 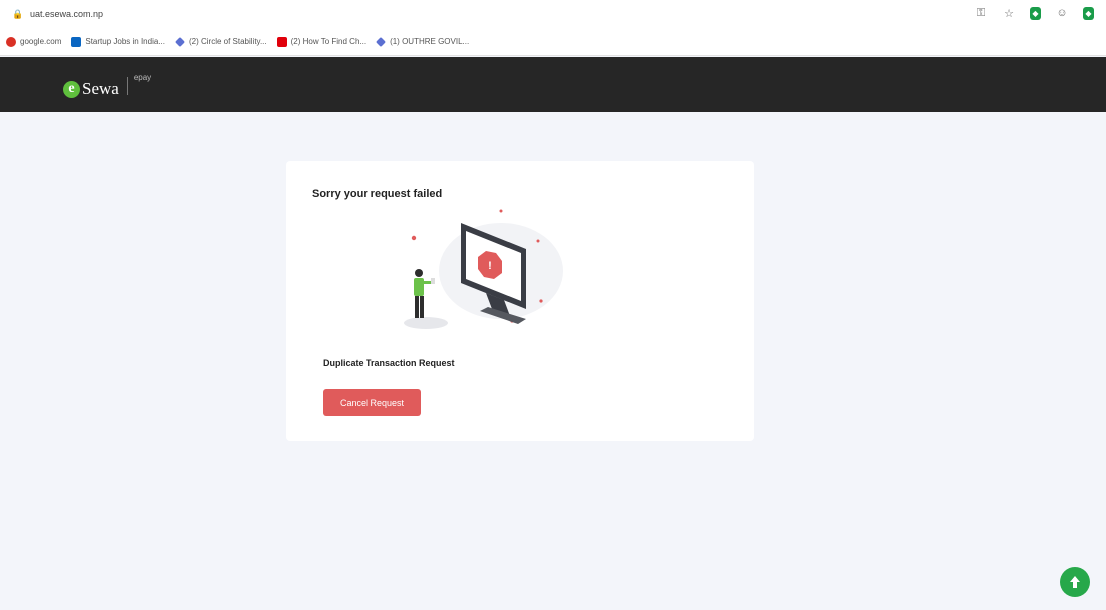 What do you see at coordinates (1062, 13) in the screenshot?
I see `profile-icon: ☺` at bounding box center [1062, 13].